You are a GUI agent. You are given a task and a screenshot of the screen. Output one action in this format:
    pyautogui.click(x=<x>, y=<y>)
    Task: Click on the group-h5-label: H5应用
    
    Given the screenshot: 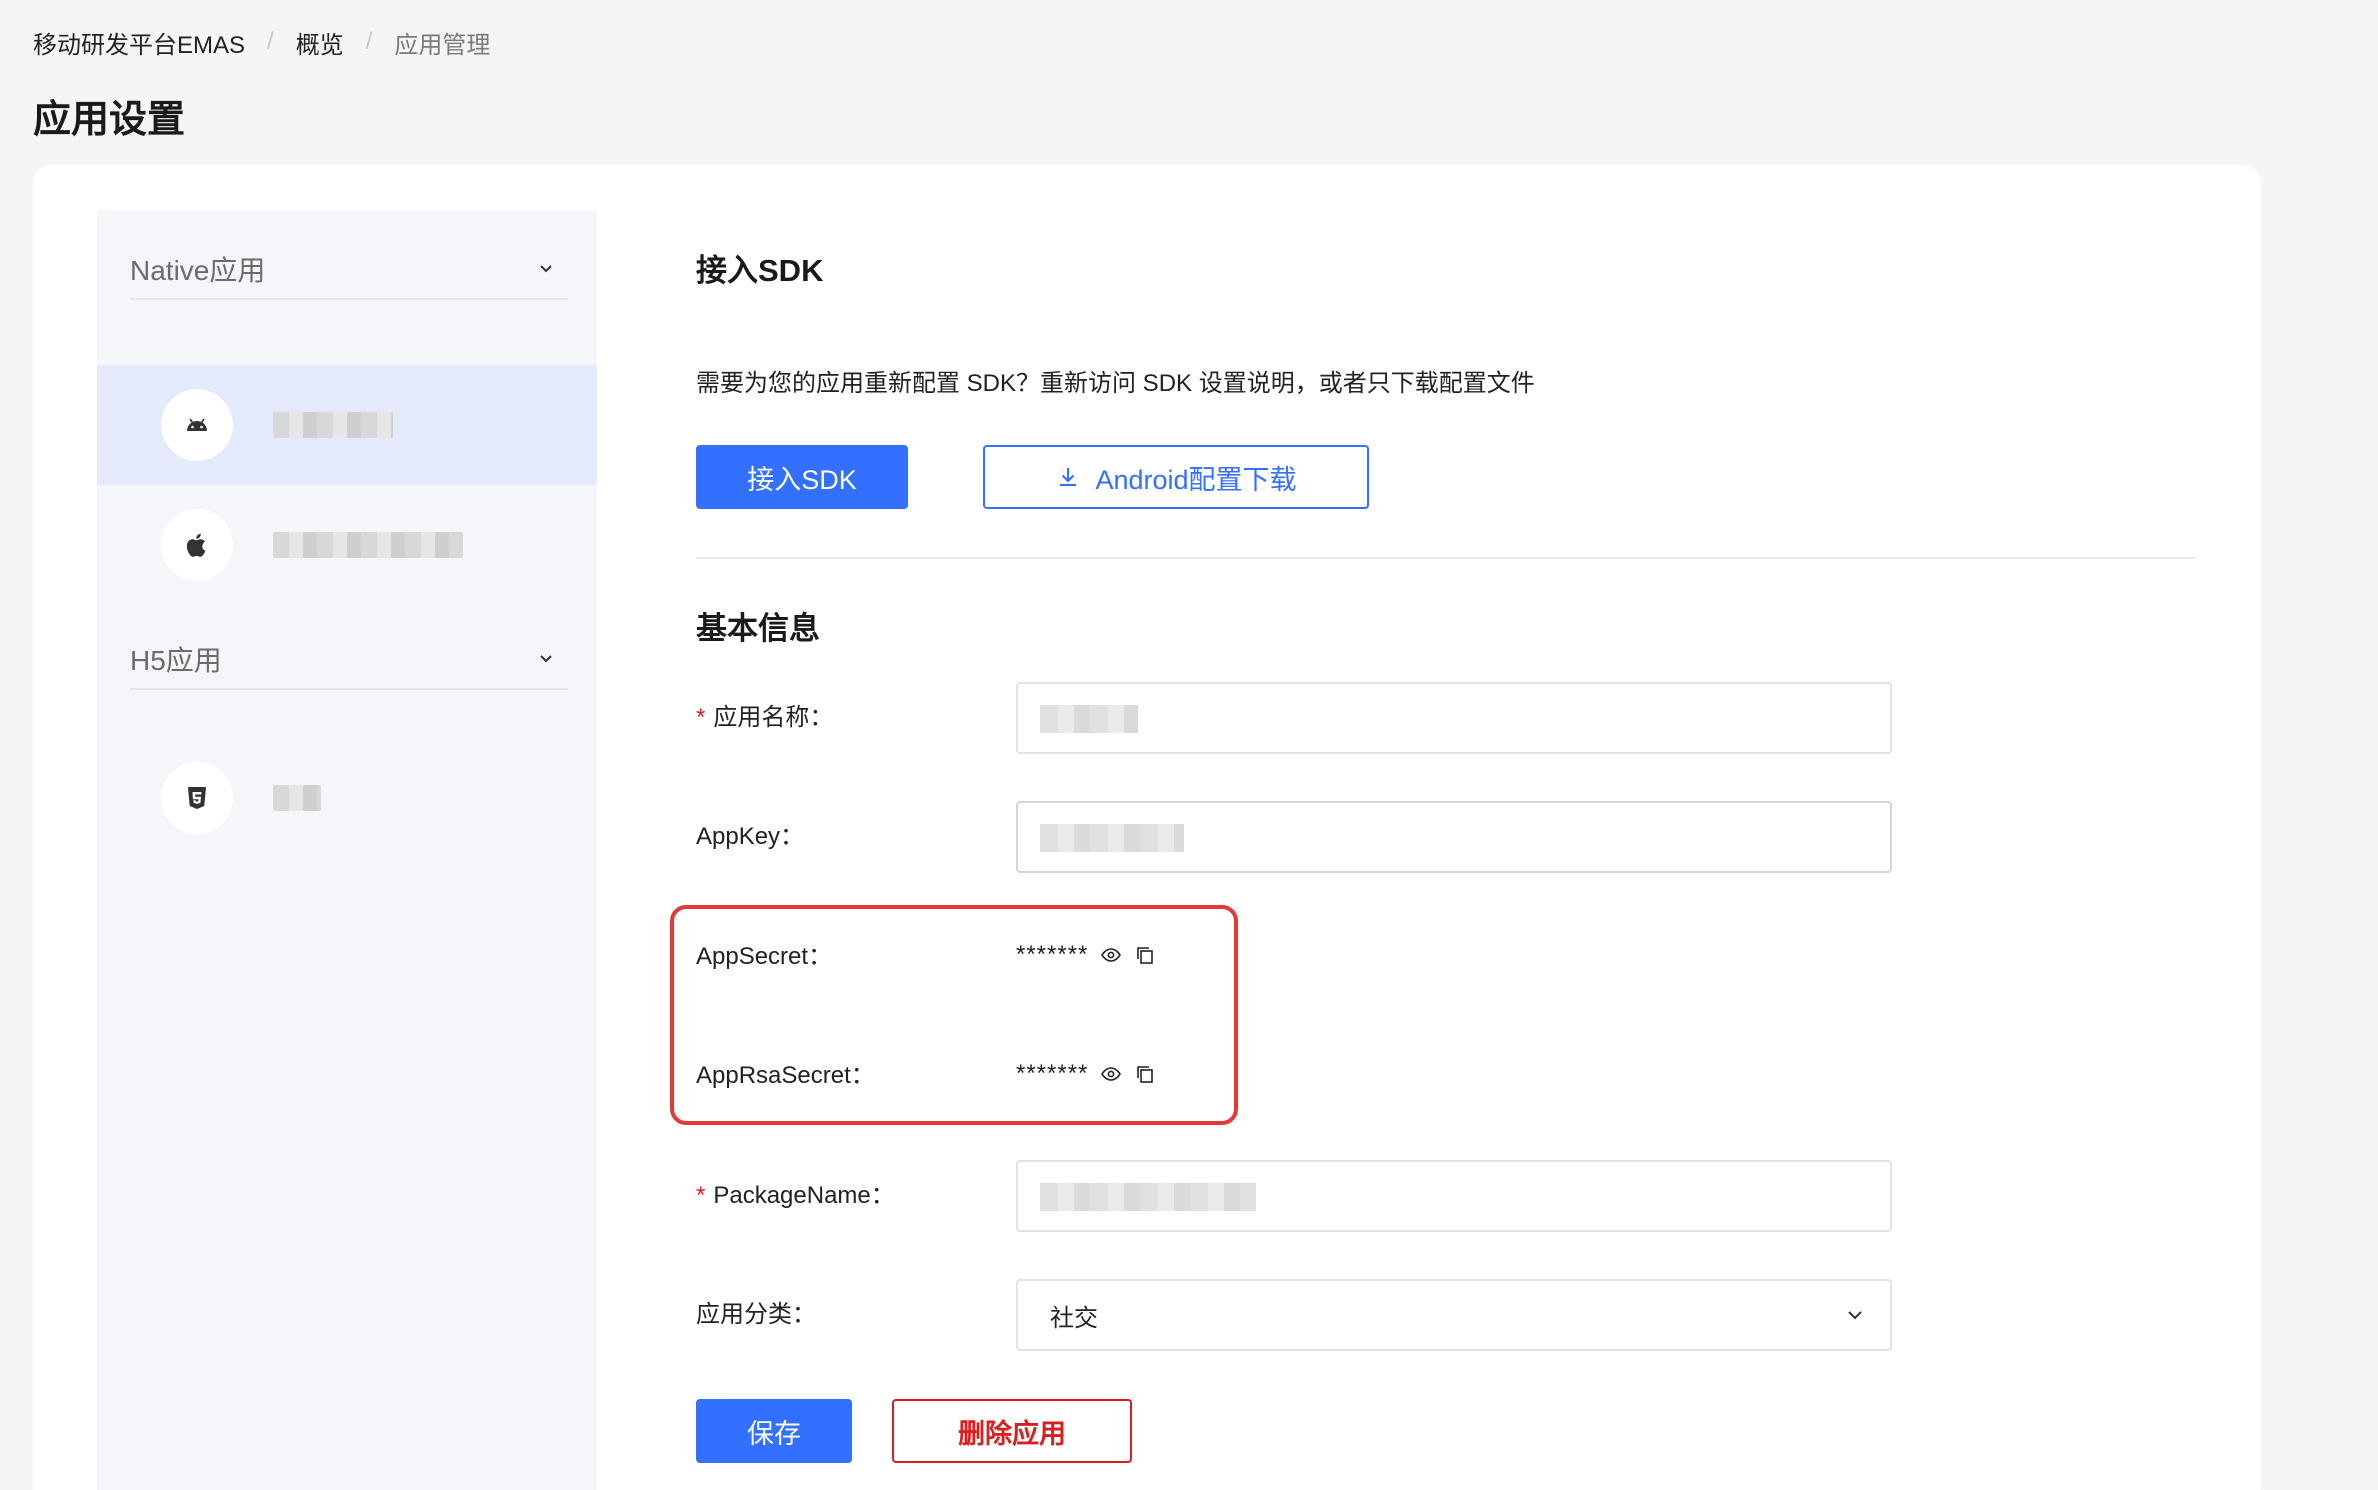 What is the action you would take?
    pyautogui.click(x=176, y=660)
    